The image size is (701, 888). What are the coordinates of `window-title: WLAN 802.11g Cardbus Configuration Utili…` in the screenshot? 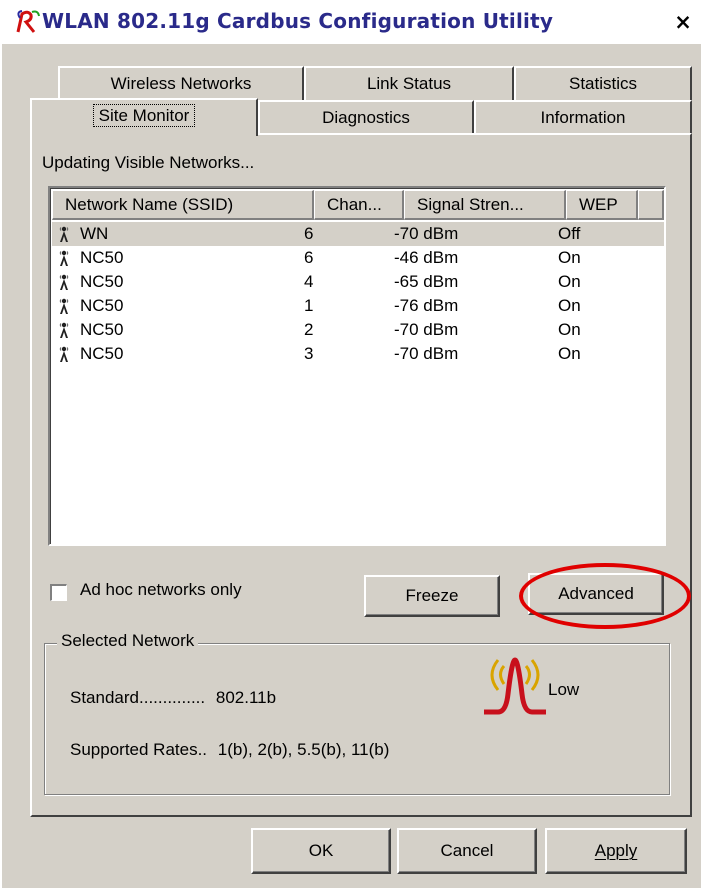 It's located at (298, 21).